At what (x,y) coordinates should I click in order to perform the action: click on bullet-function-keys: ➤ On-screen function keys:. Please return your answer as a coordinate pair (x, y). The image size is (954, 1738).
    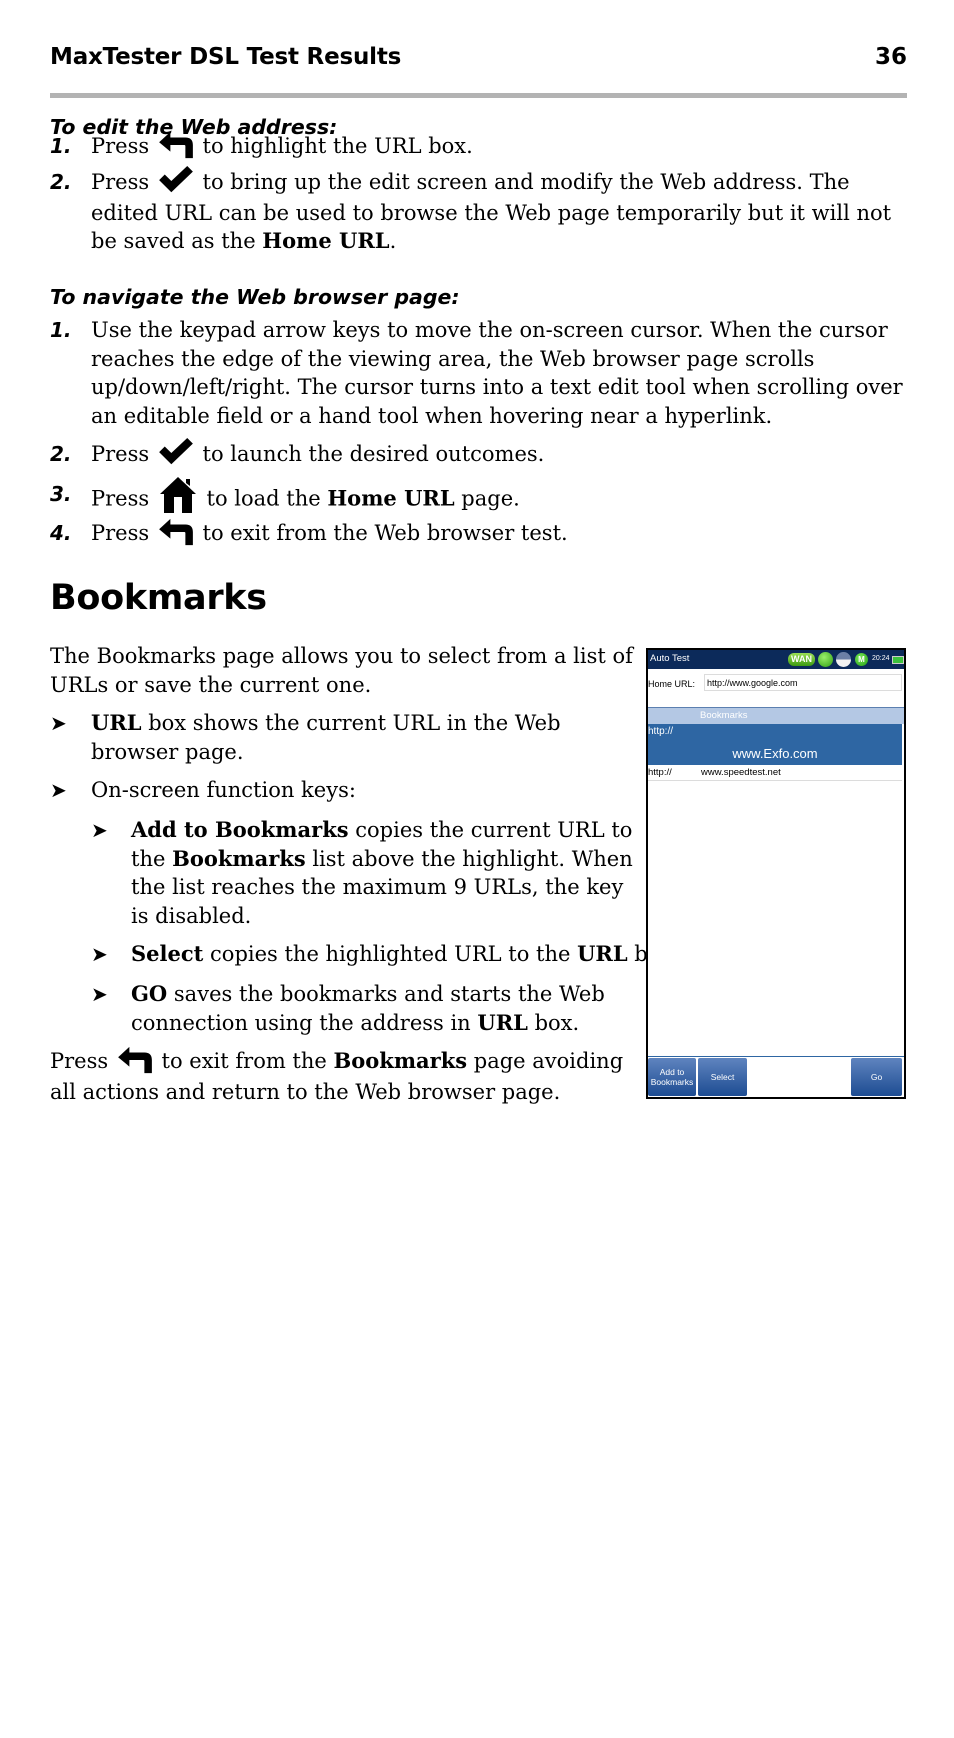
    Looking at the image, I should click on (345, 790).